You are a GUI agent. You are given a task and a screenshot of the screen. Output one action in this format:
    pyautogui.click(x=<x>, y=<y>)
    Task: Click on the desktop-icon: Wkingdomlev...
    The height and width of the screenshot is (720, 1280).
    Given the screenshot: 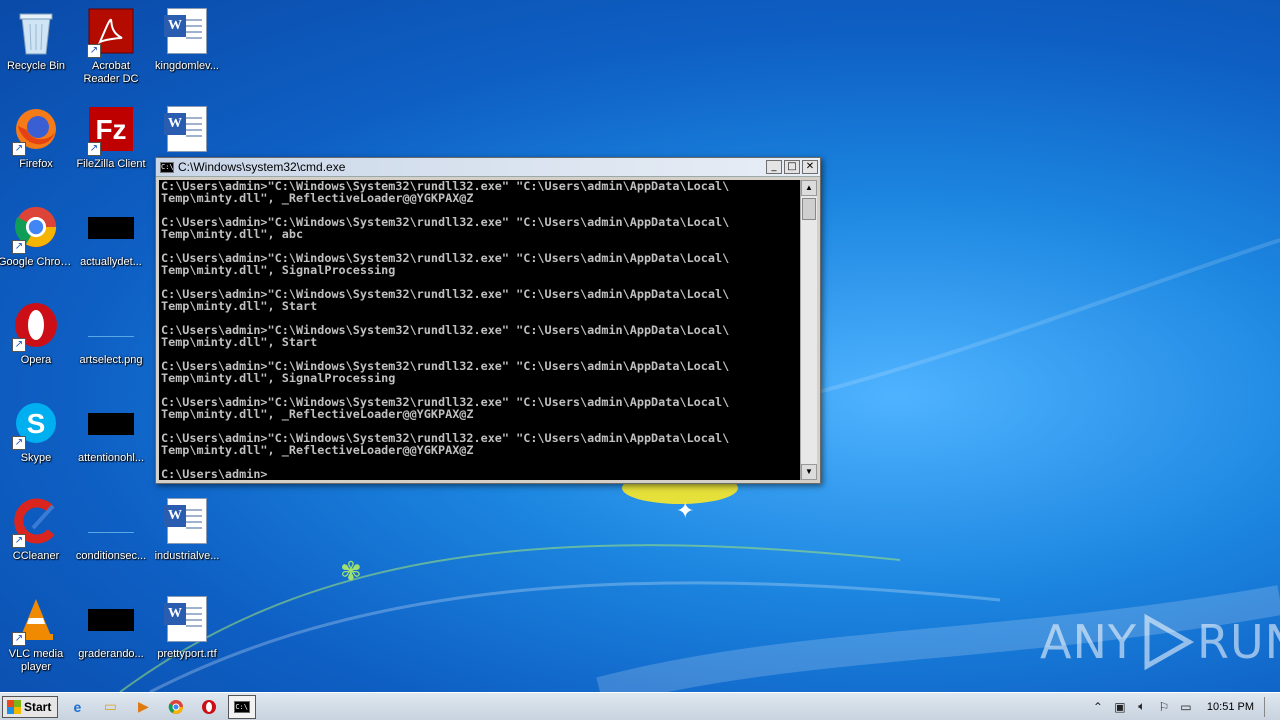 What is the action you would take?
    pyautogui.click(x=187, y=40)
    